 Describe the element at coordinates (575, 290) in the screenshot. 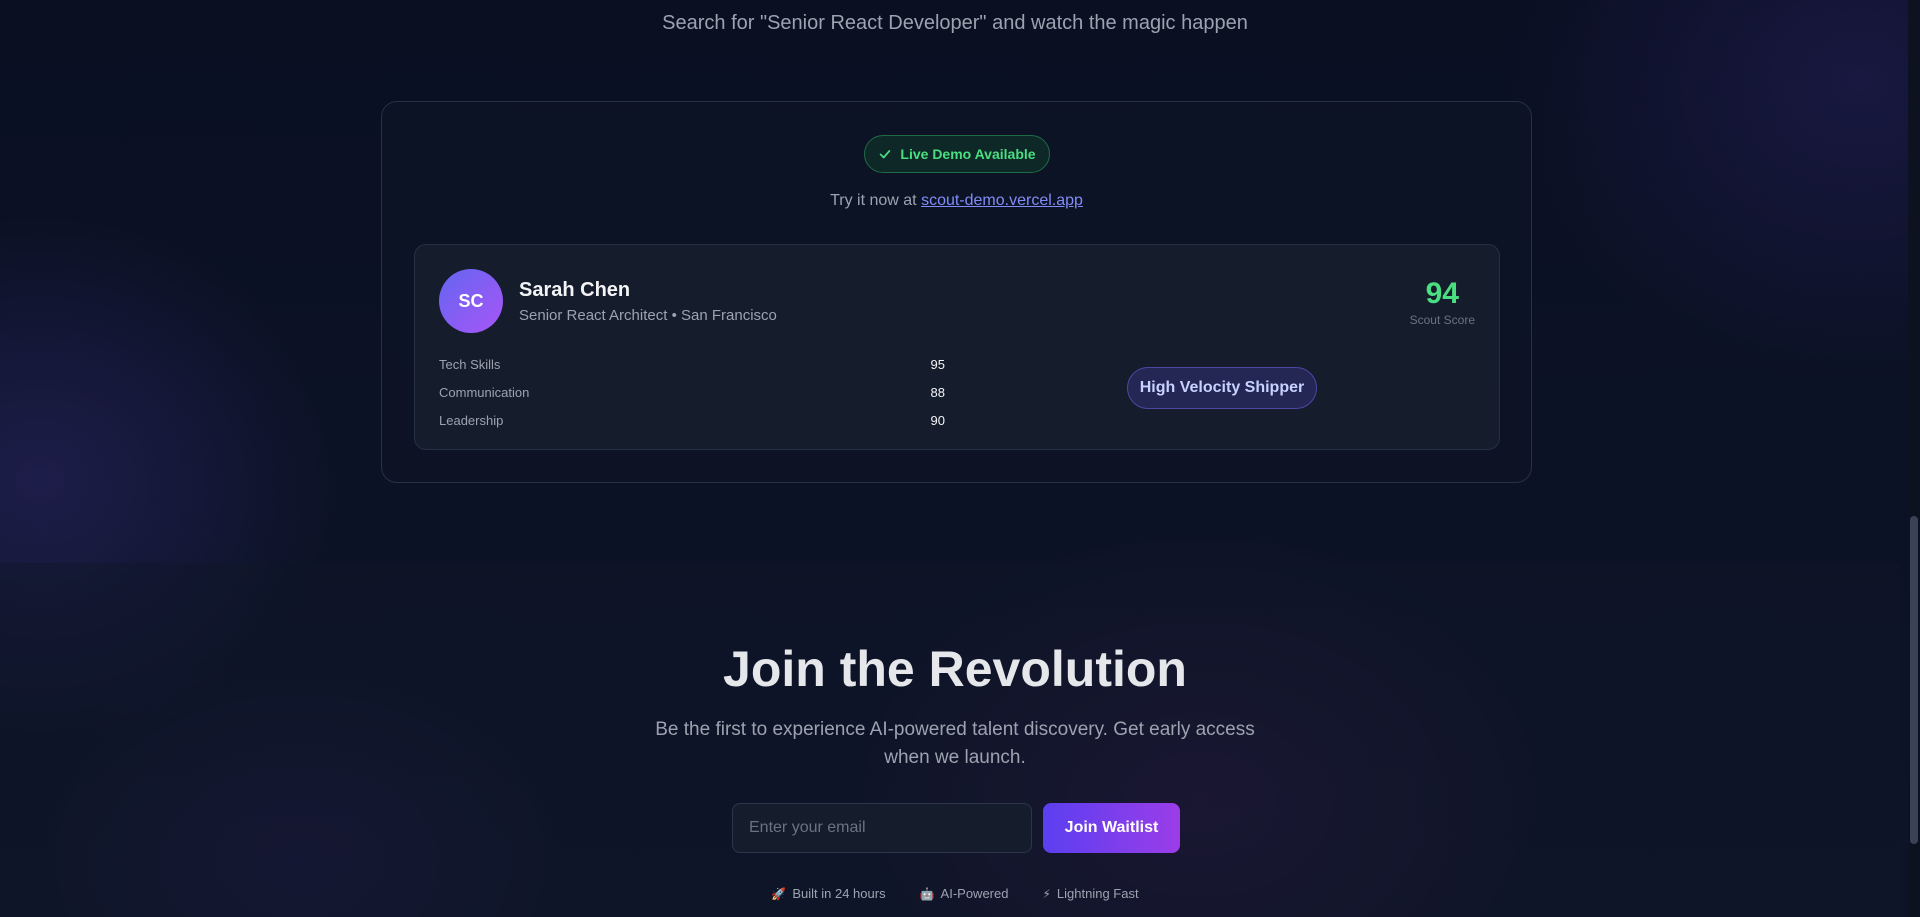

I see `candidate-name: Sarah Chen` at that location.